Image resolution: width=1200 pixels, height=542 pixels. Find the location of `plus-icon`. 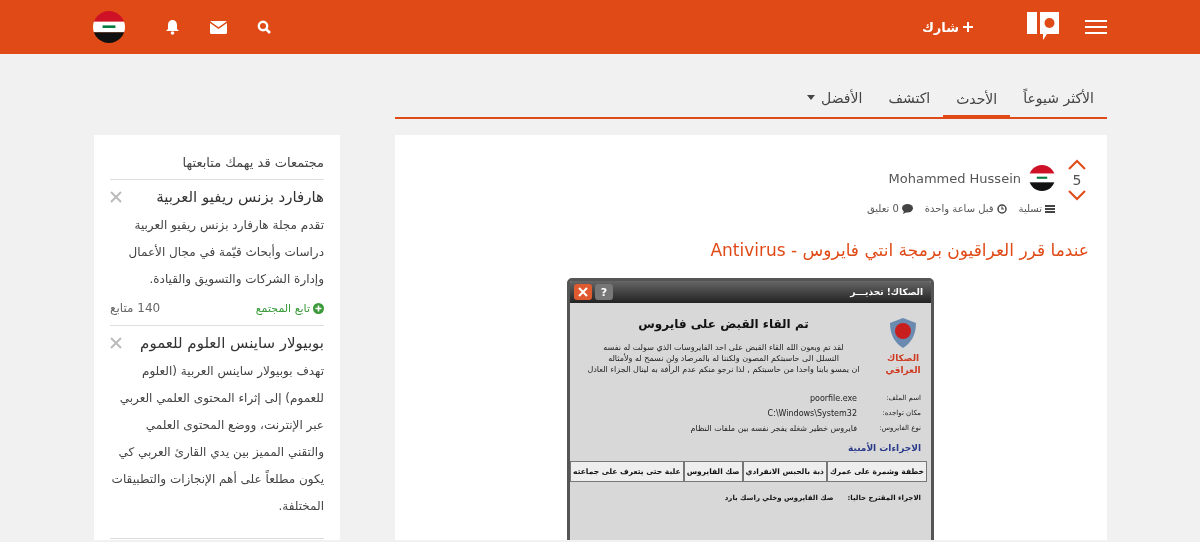

plus-icon is located at coordinates (968, 27).